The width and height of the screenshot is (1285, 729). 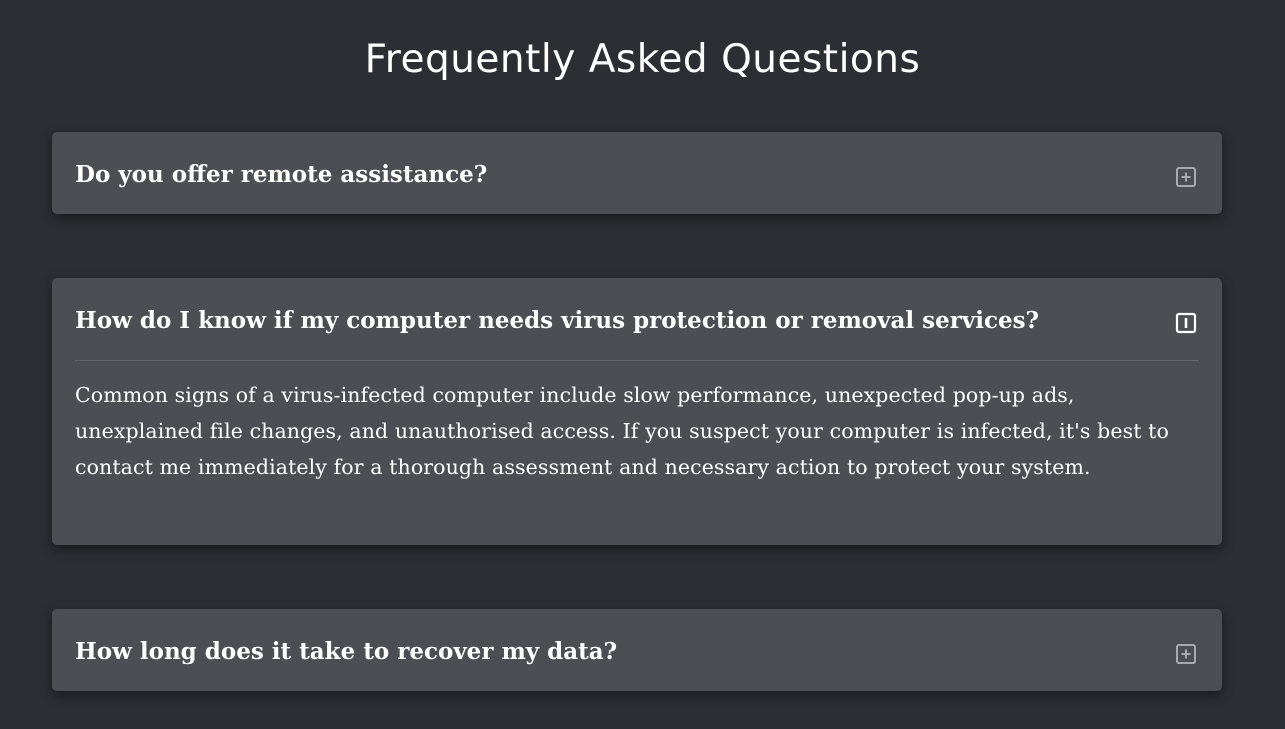 I want to click on page-title: Frequently Asked Questions, so click(x=642, y=59).